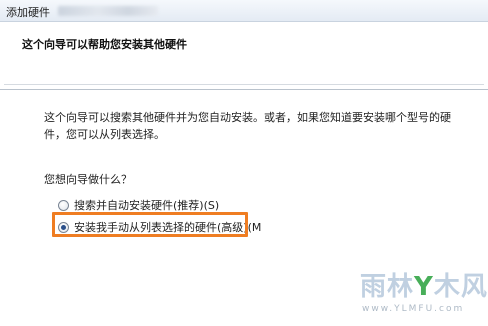  I want to click on radio-button-auto-install, so click(63, 205).